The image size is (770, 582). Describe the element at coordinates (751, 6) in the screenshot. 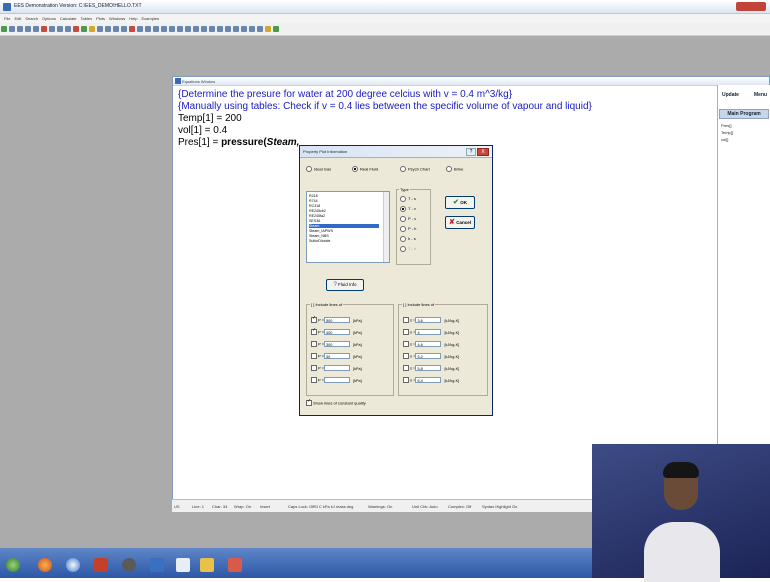

I see `window-close-button` at that location.